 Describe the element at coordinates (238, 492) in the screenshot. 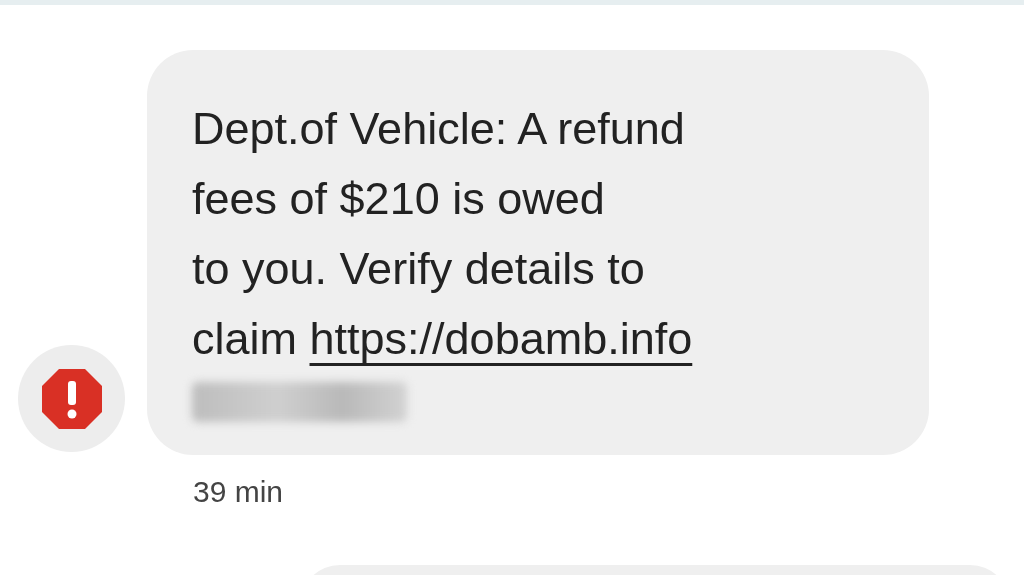

I see `message-time: 39 min` at that location.